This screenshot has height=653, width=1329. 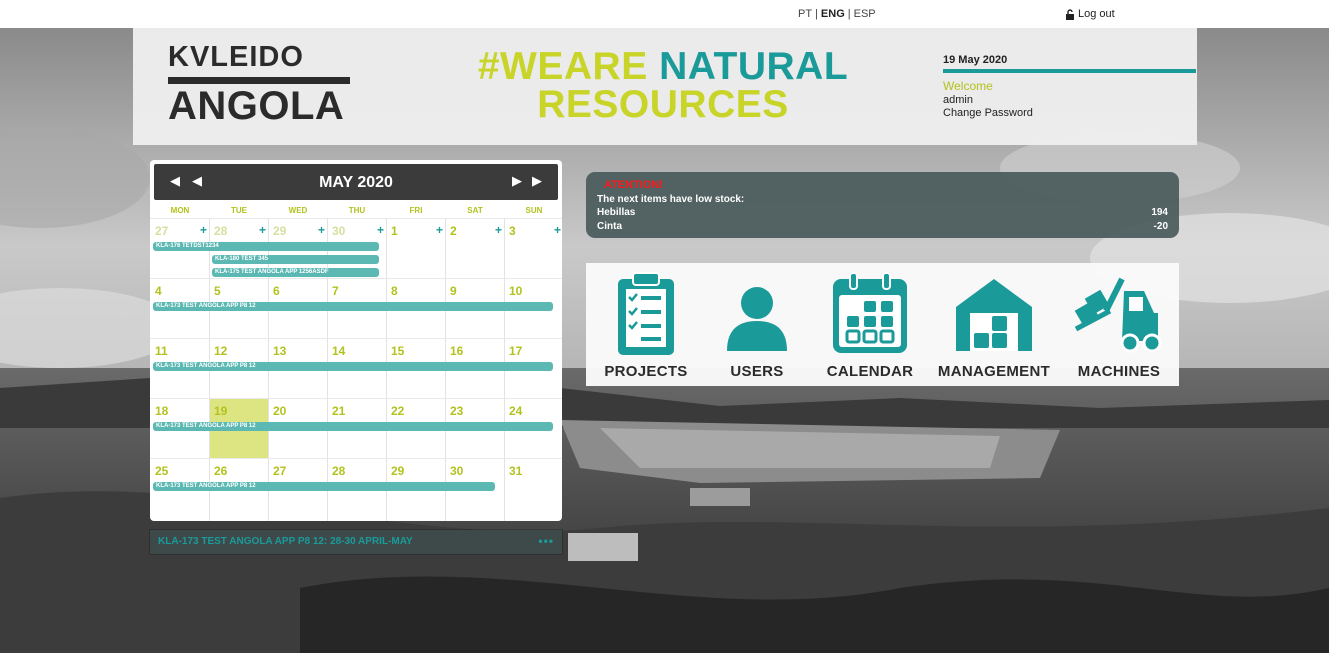 I want to click on logo-angola: ANGOLA, so click(x=256, y=106).